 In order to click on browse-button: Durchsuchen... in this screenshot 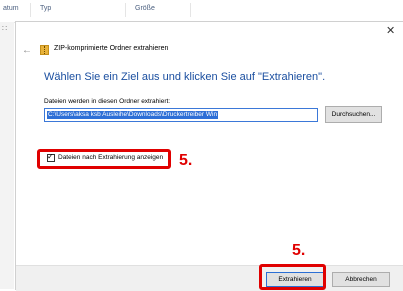, I will do `click(353, 114)`.